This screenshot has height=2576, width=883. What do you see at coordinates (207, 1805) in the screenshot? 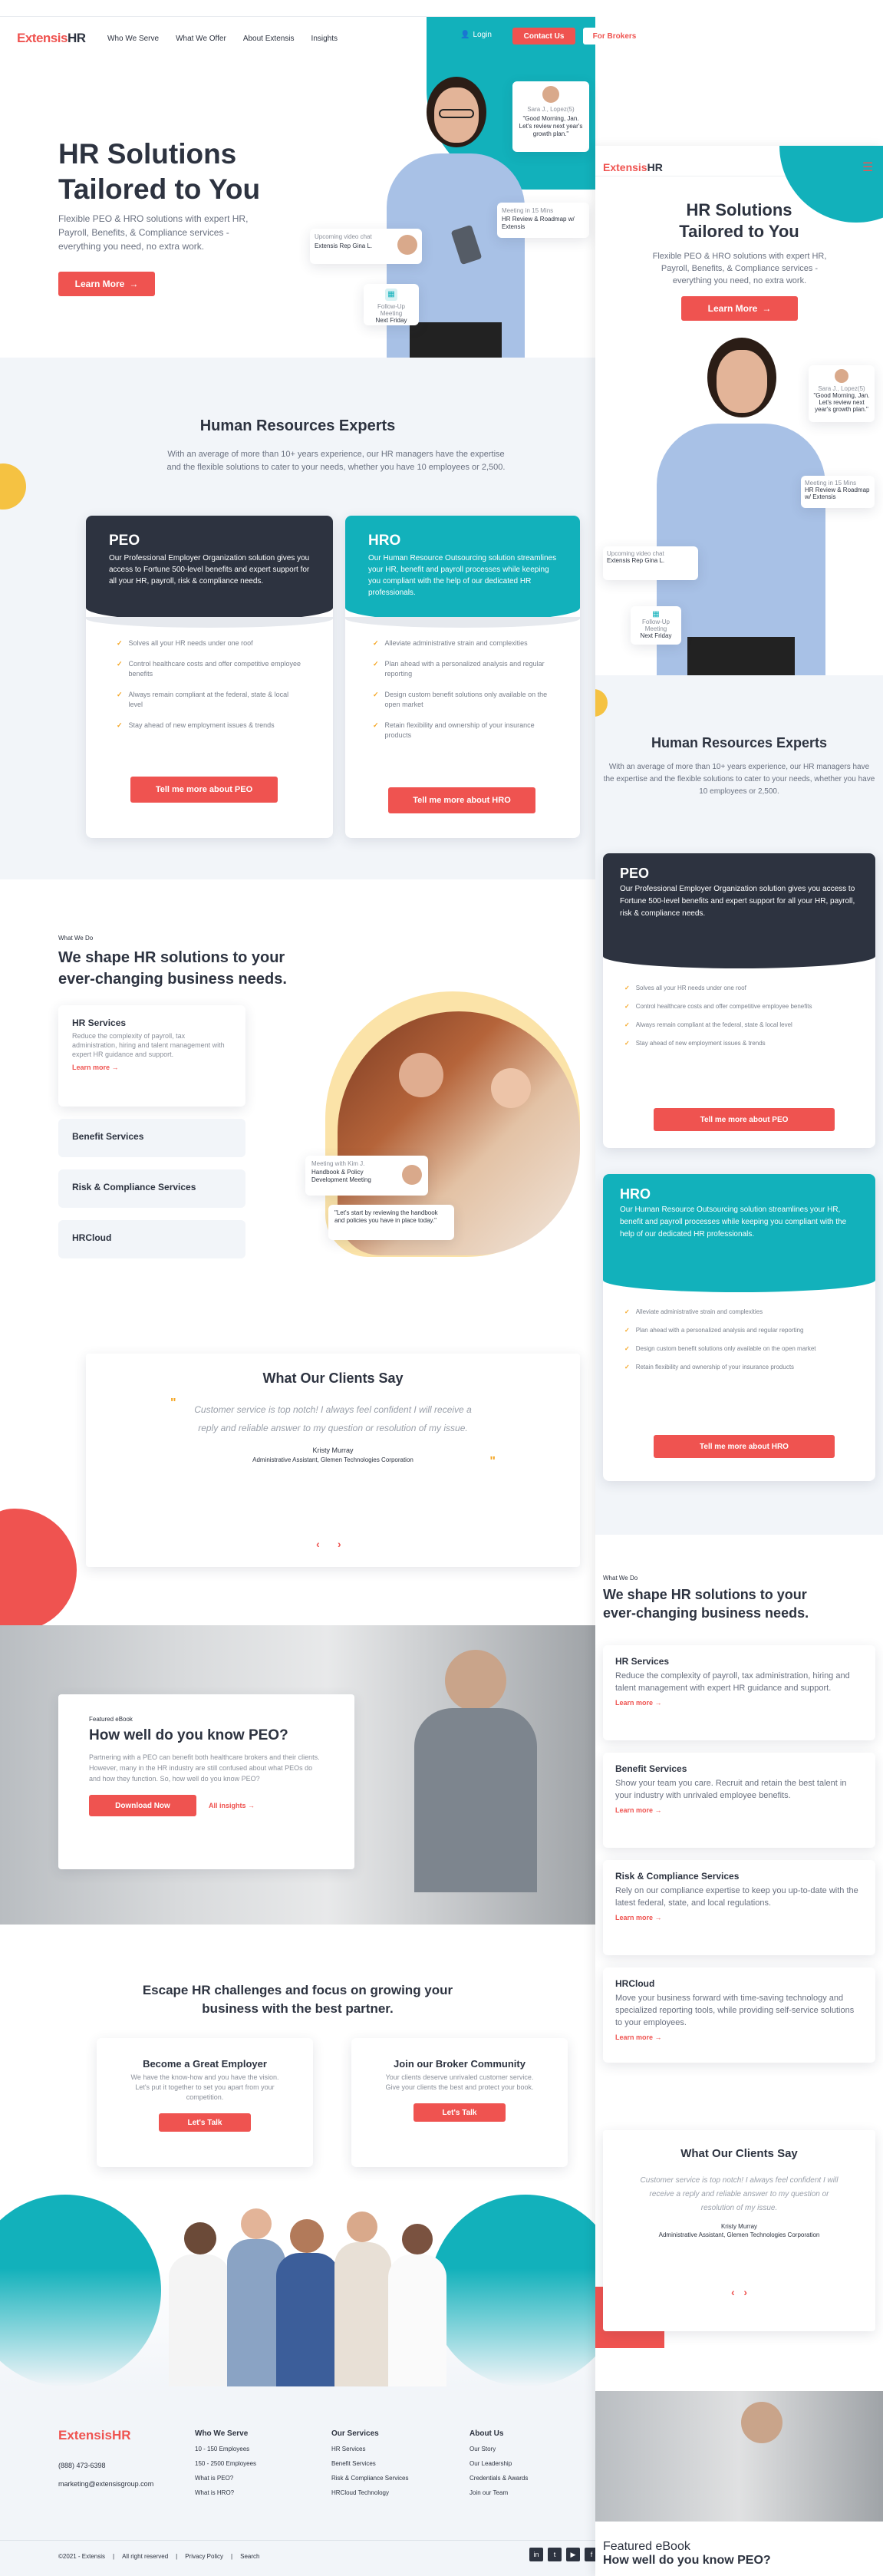
I see `ebook-actions: Download Now All insights →` at bounding box center [207, 1805].